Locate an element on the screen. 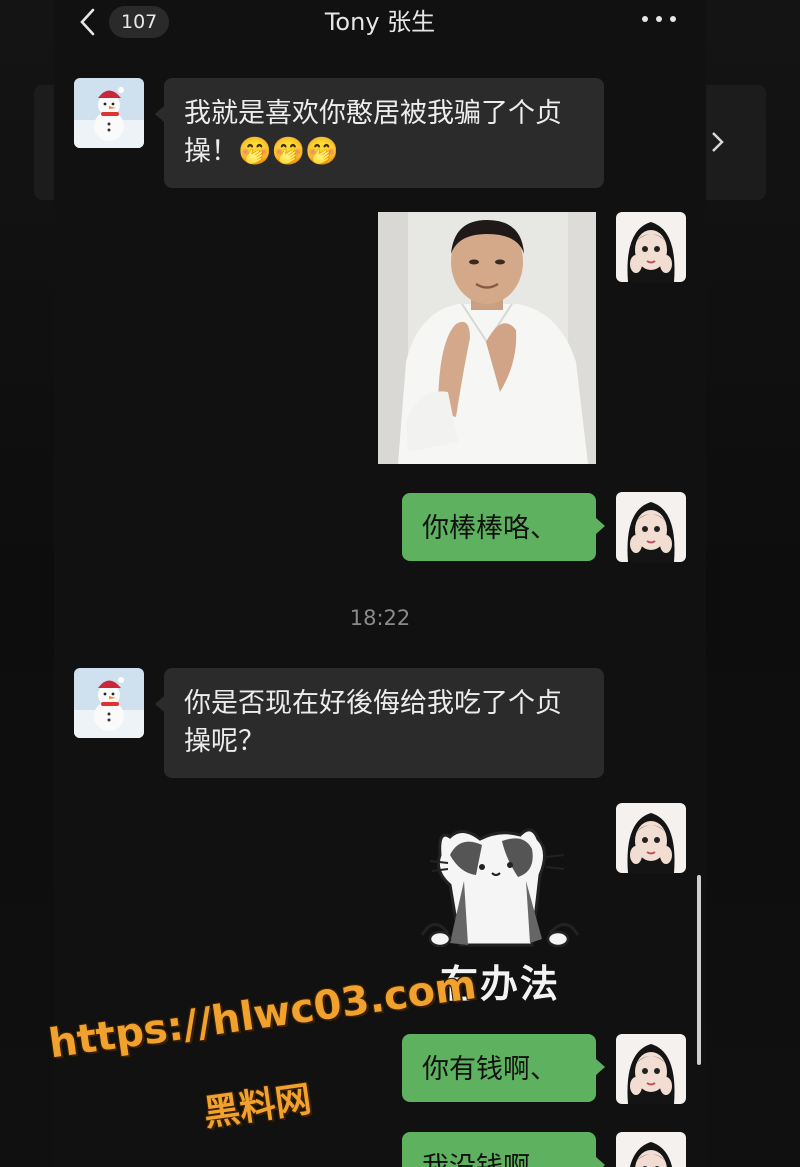 Image resolution: width=800 pixels, height=1167 pixels. ellipsis-icon is located at coordinates (659, 21).